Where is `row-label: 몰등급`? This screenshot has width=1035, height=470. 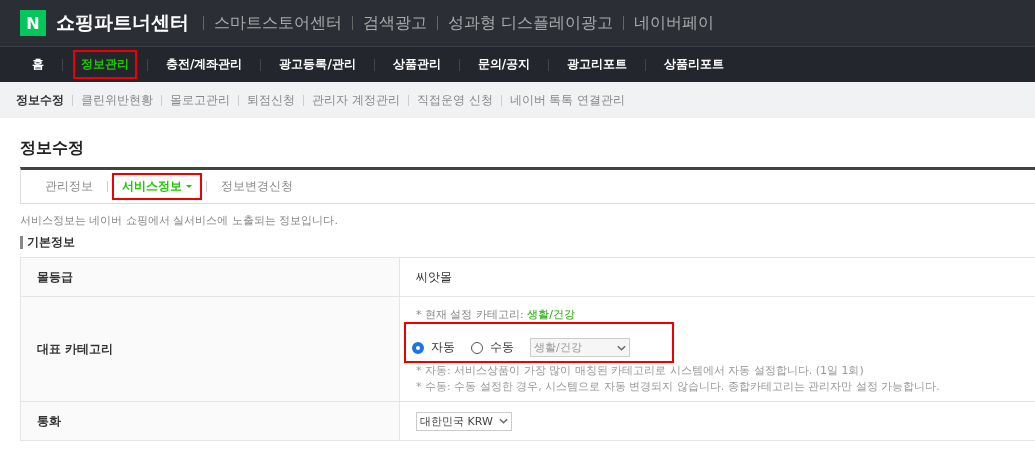
row-label: 몰등급 is located at coordinates (210, 277).